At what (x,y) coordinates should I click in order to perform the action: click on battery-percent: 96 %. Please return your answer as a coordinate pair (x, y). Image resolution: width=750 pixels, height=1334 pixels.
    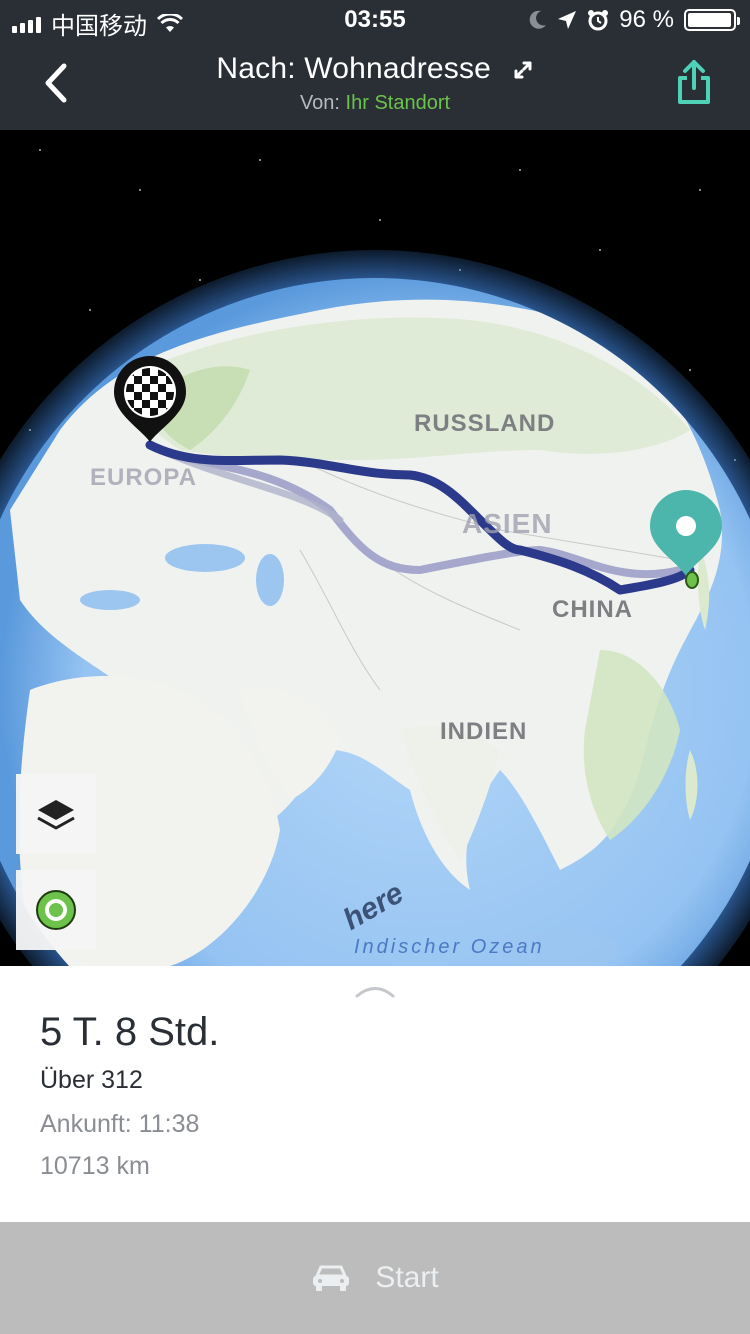
    Looking at the image, I should click on (646, 19).